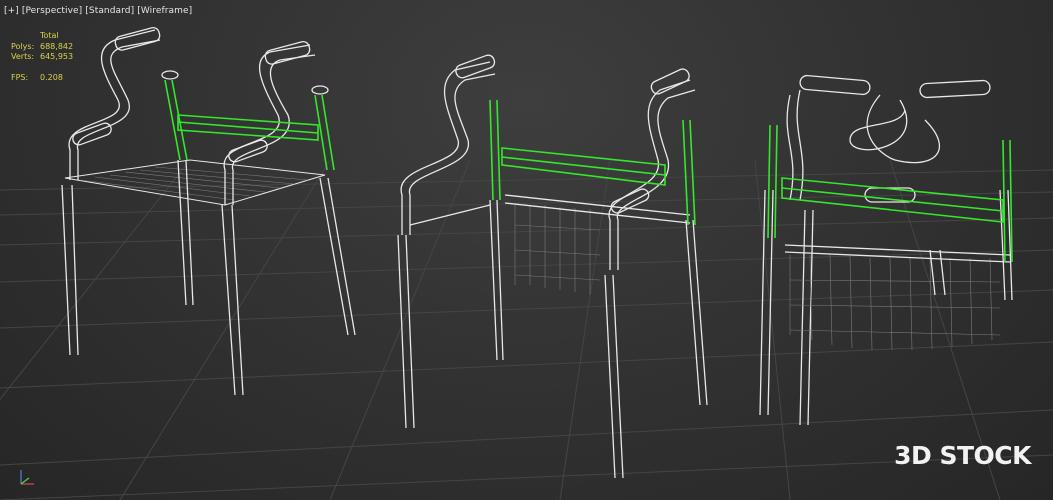 The height and width of the screenshot is (500, 1053). What do you see at coordinates (57, 46) in the screenshot?
I see `polys-value: 688,842` at bounding box center [57, 46].